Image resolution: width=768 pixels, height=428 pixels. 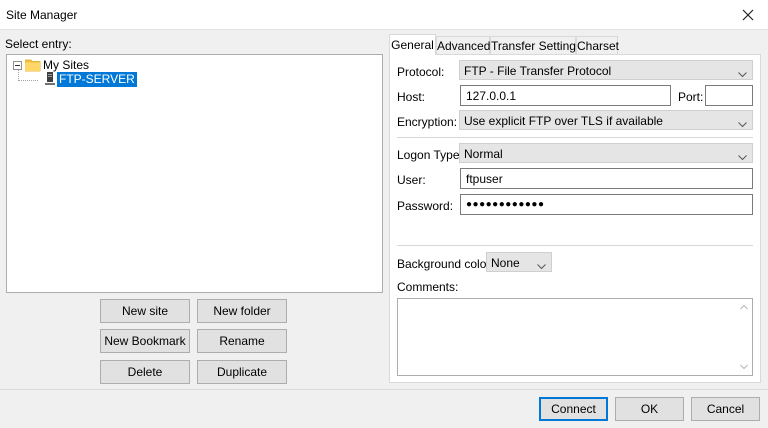 I want to click on comments-label: Comments:, so click(x=428, y=287).